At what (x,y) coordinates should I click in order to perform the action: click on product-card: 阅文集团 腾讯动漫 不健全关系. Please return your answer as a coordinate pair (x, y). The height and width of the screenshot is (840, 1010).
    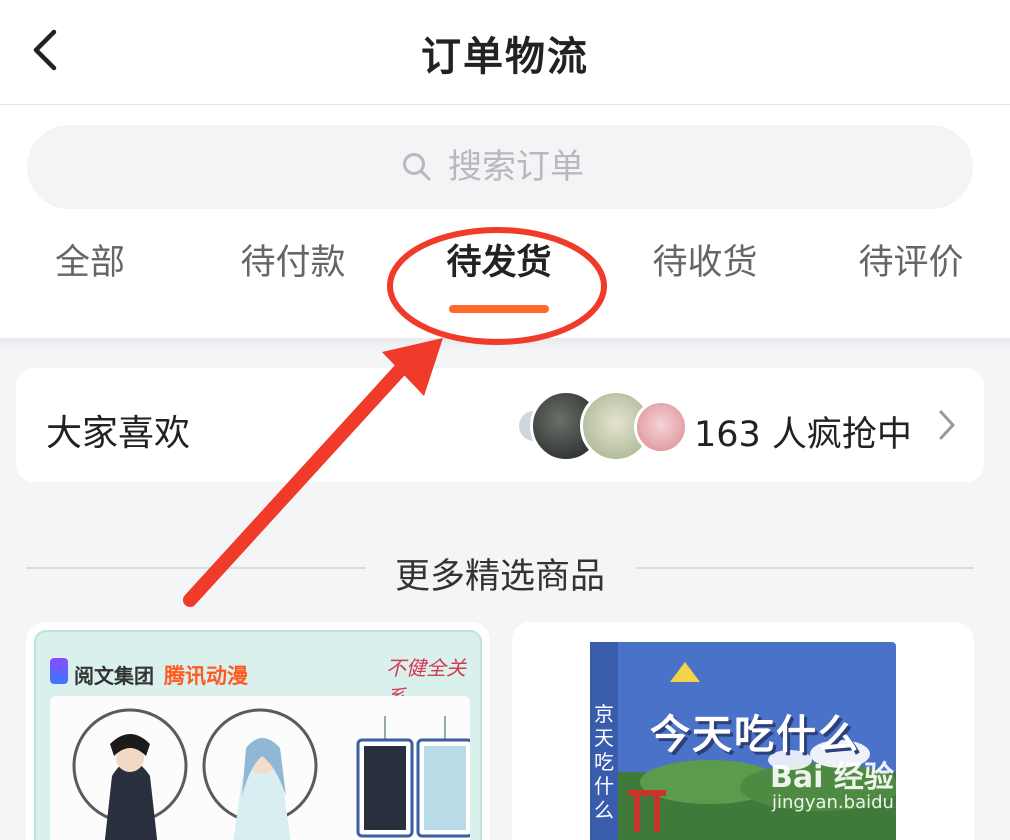
    Looking at the image, I should click on (258, 731).